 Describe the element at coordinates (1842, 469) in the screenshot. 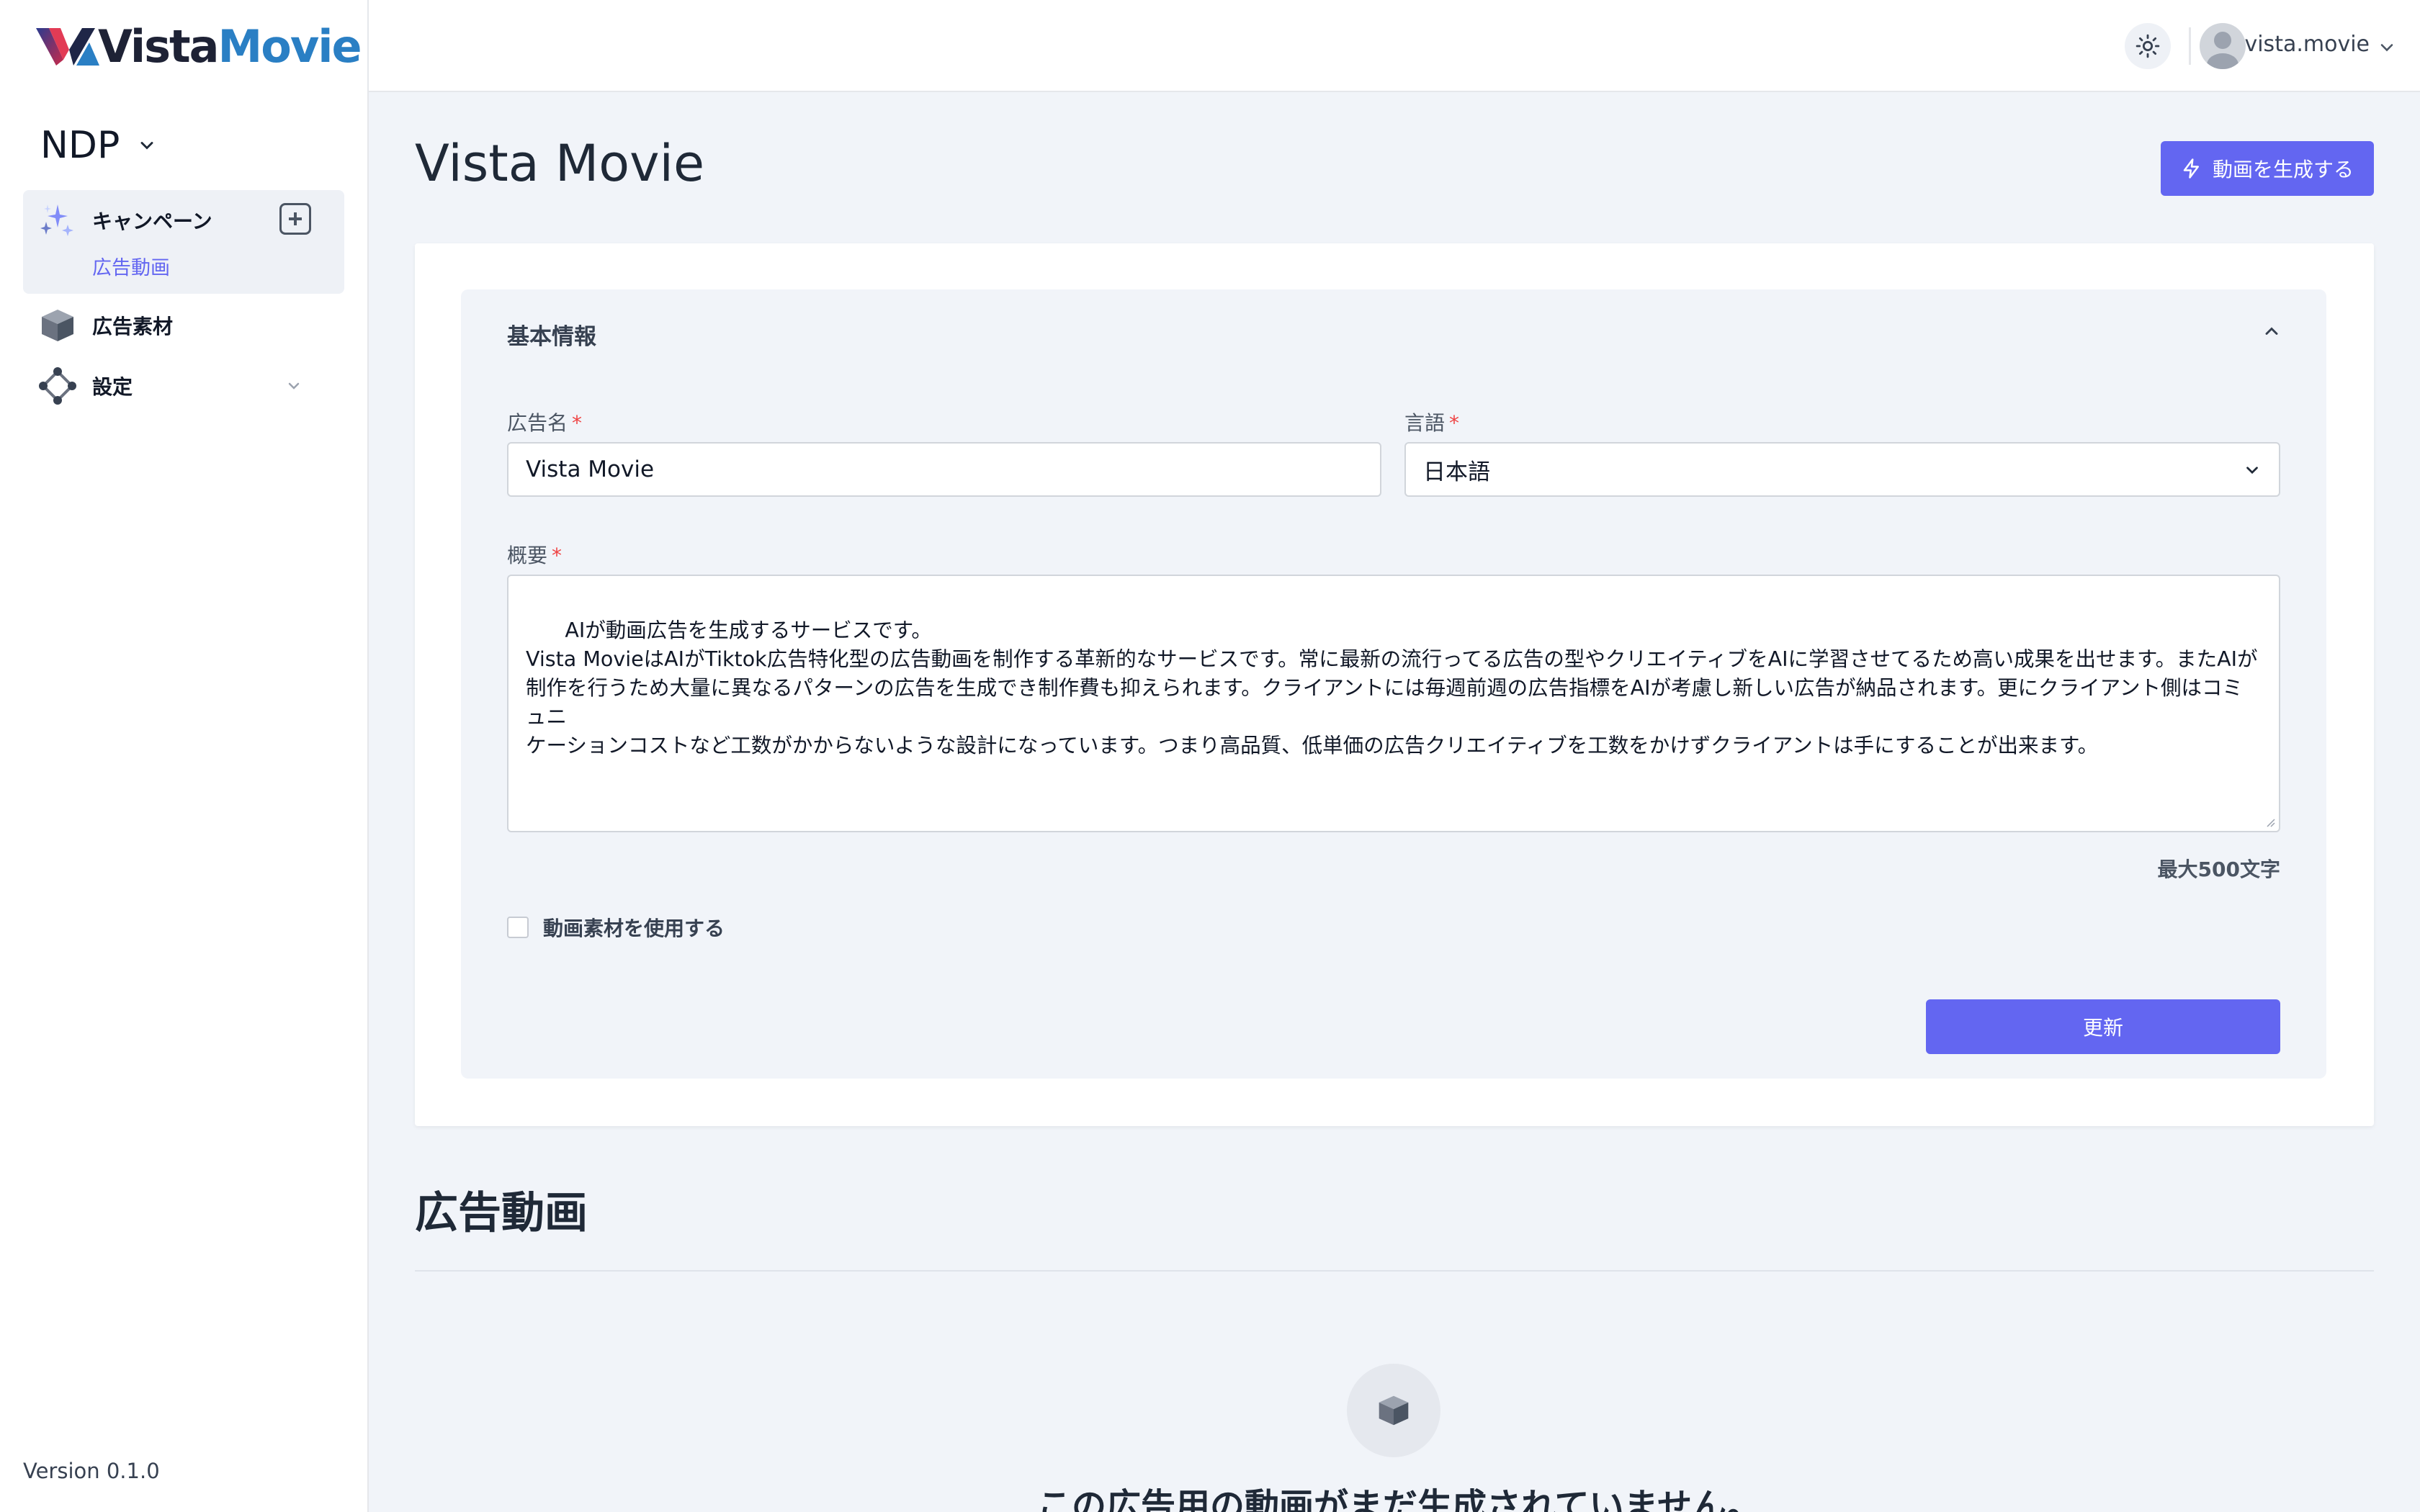

I see `language-select: 日本語` at that location.